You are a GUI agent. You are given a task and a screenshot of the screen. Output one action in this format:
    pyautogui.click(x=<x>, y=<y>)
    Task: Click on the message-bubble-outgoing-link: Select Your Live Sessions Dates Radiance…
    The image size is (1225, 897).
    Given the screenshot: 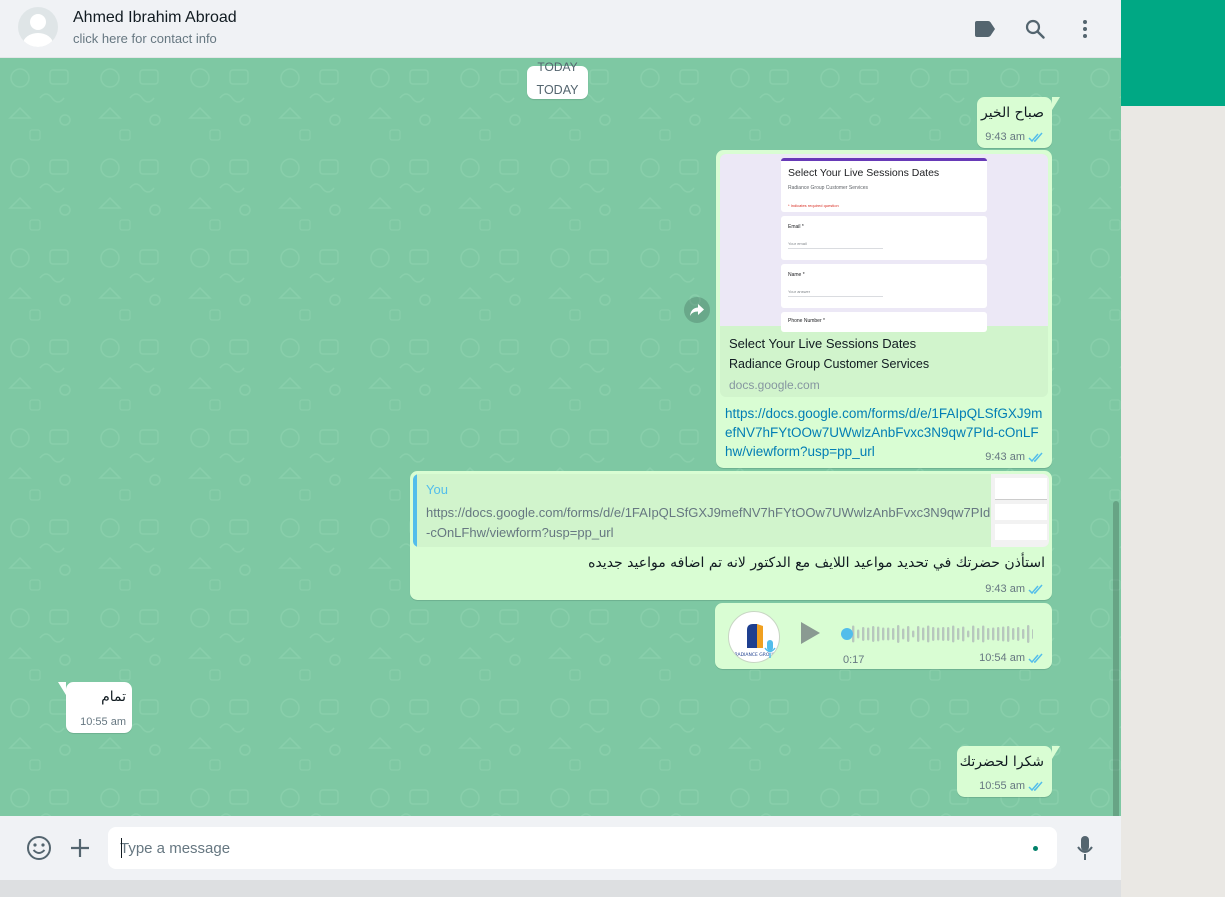 What is the action you would take?
    pyautogui.click(x=884, y=309)
    